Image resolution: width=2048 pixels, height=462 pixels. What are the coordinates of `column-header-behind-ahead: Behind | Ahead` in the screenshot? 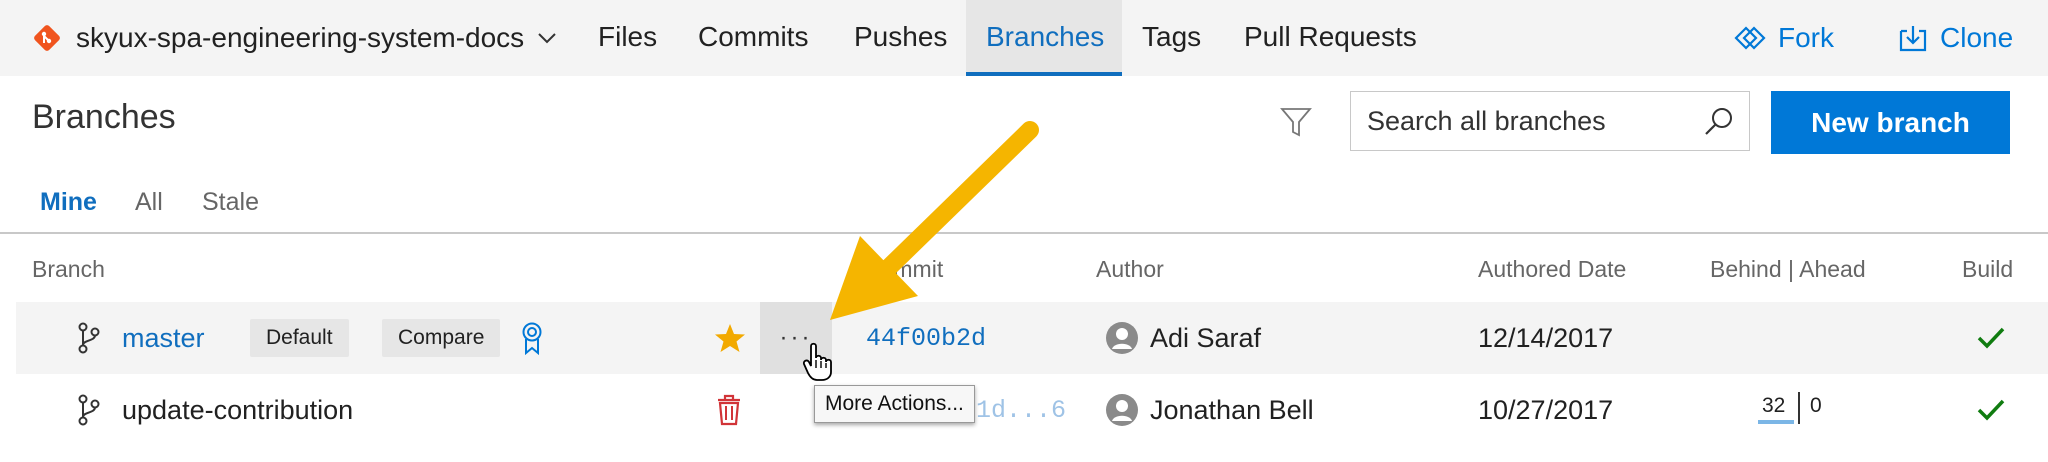 It's located at (1788, 269).